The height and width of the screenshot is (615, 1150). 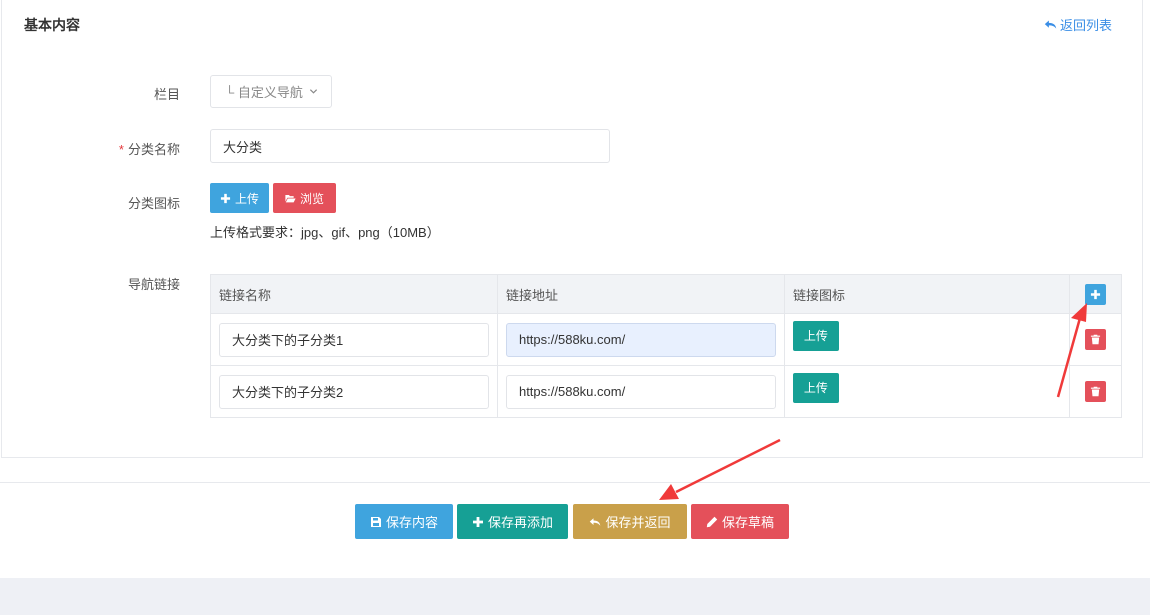 I want to click on category-name-label: * 分类名称, so click(x=90, y=148).